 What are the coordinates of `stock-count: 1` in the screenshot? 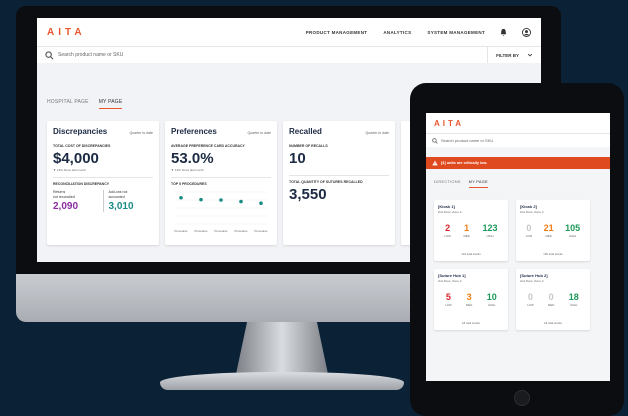 It's located at (467, 228).